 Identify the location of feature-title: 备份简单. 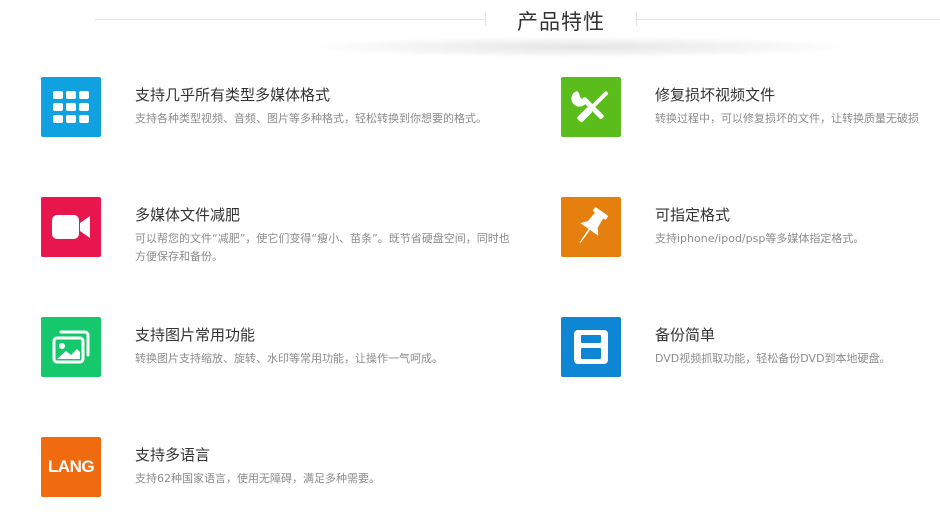
(685, 335).